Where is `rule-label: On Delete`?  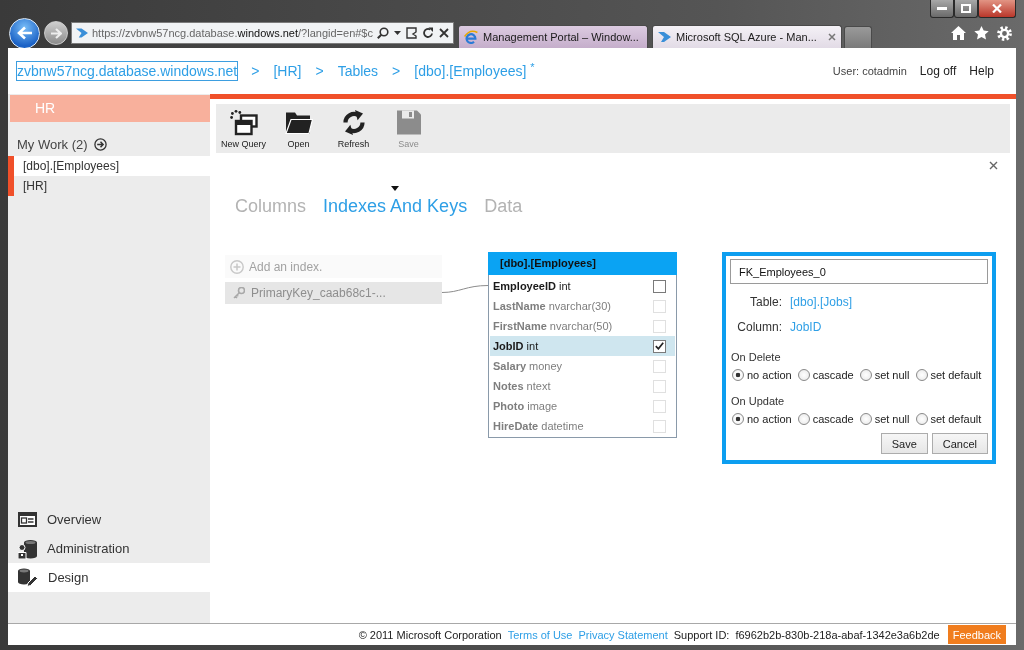
rule-label: On Delete is located at coordinates (756, 357).